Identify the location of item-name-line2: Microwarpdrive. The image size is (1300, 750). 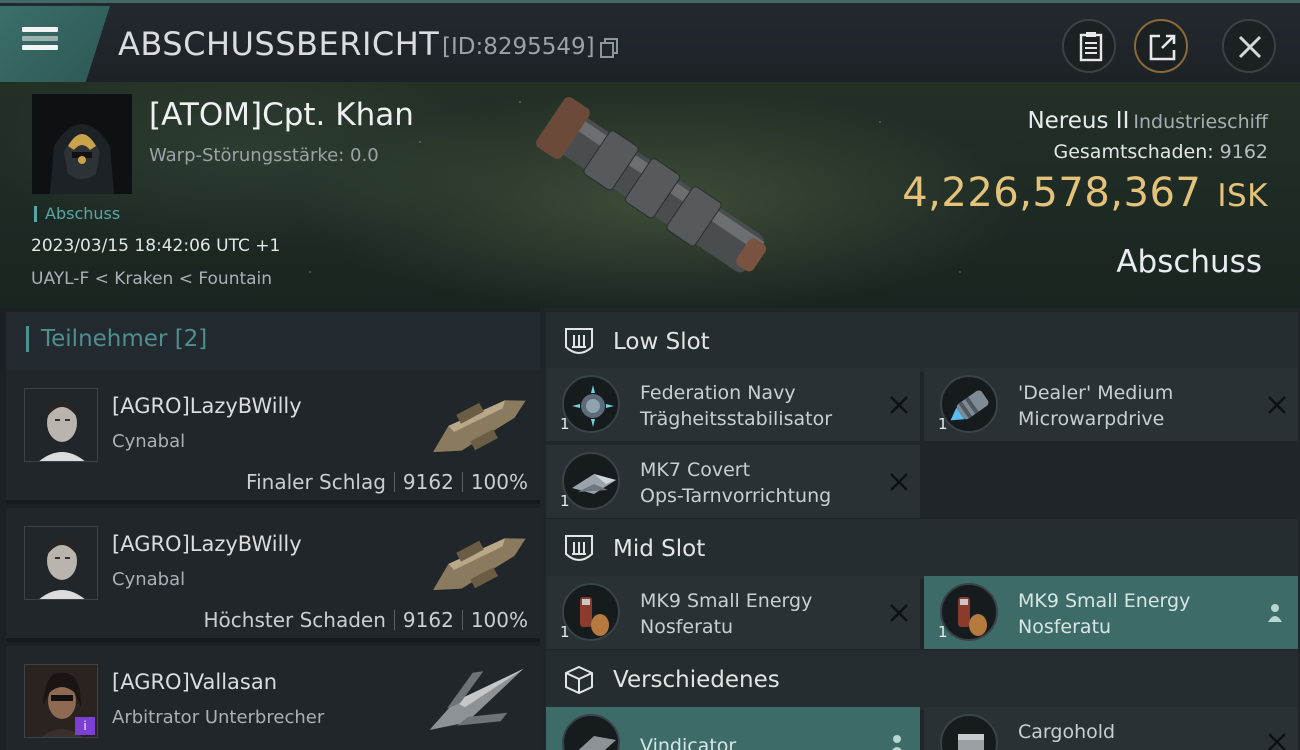
(1091, 419).